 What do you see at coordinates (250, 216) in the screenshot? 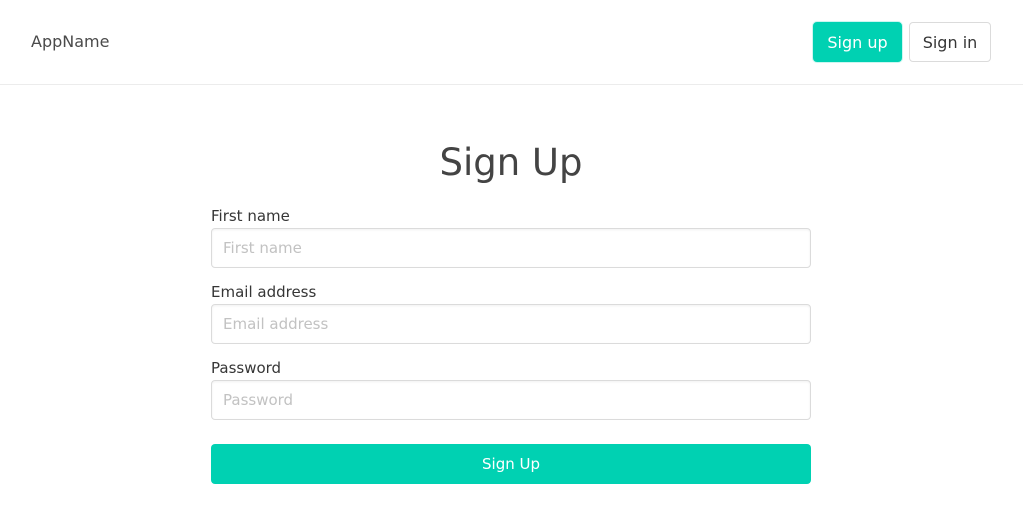
I see `first-name-label: First name` at bounding box center [250, 216].